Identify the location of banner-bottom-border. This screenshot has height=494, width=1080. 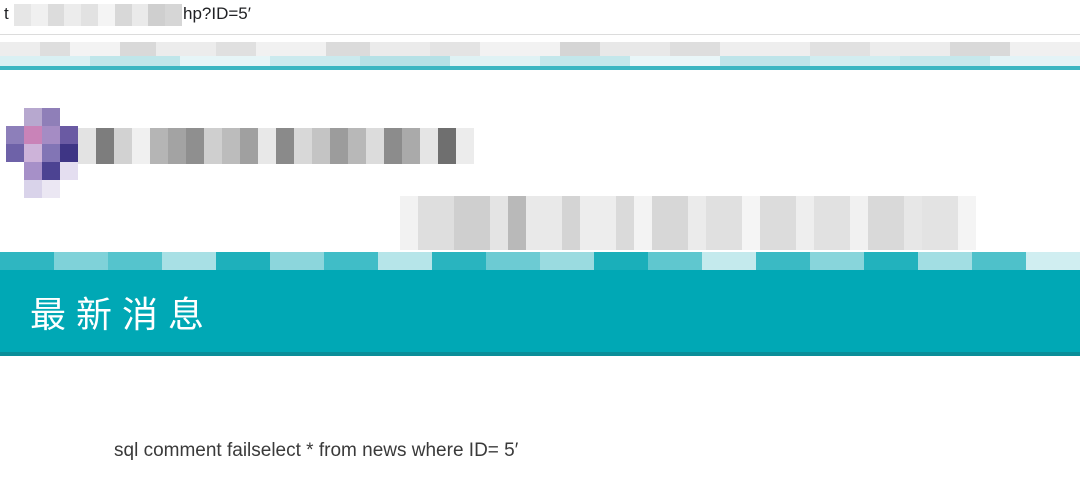
(540, 354).